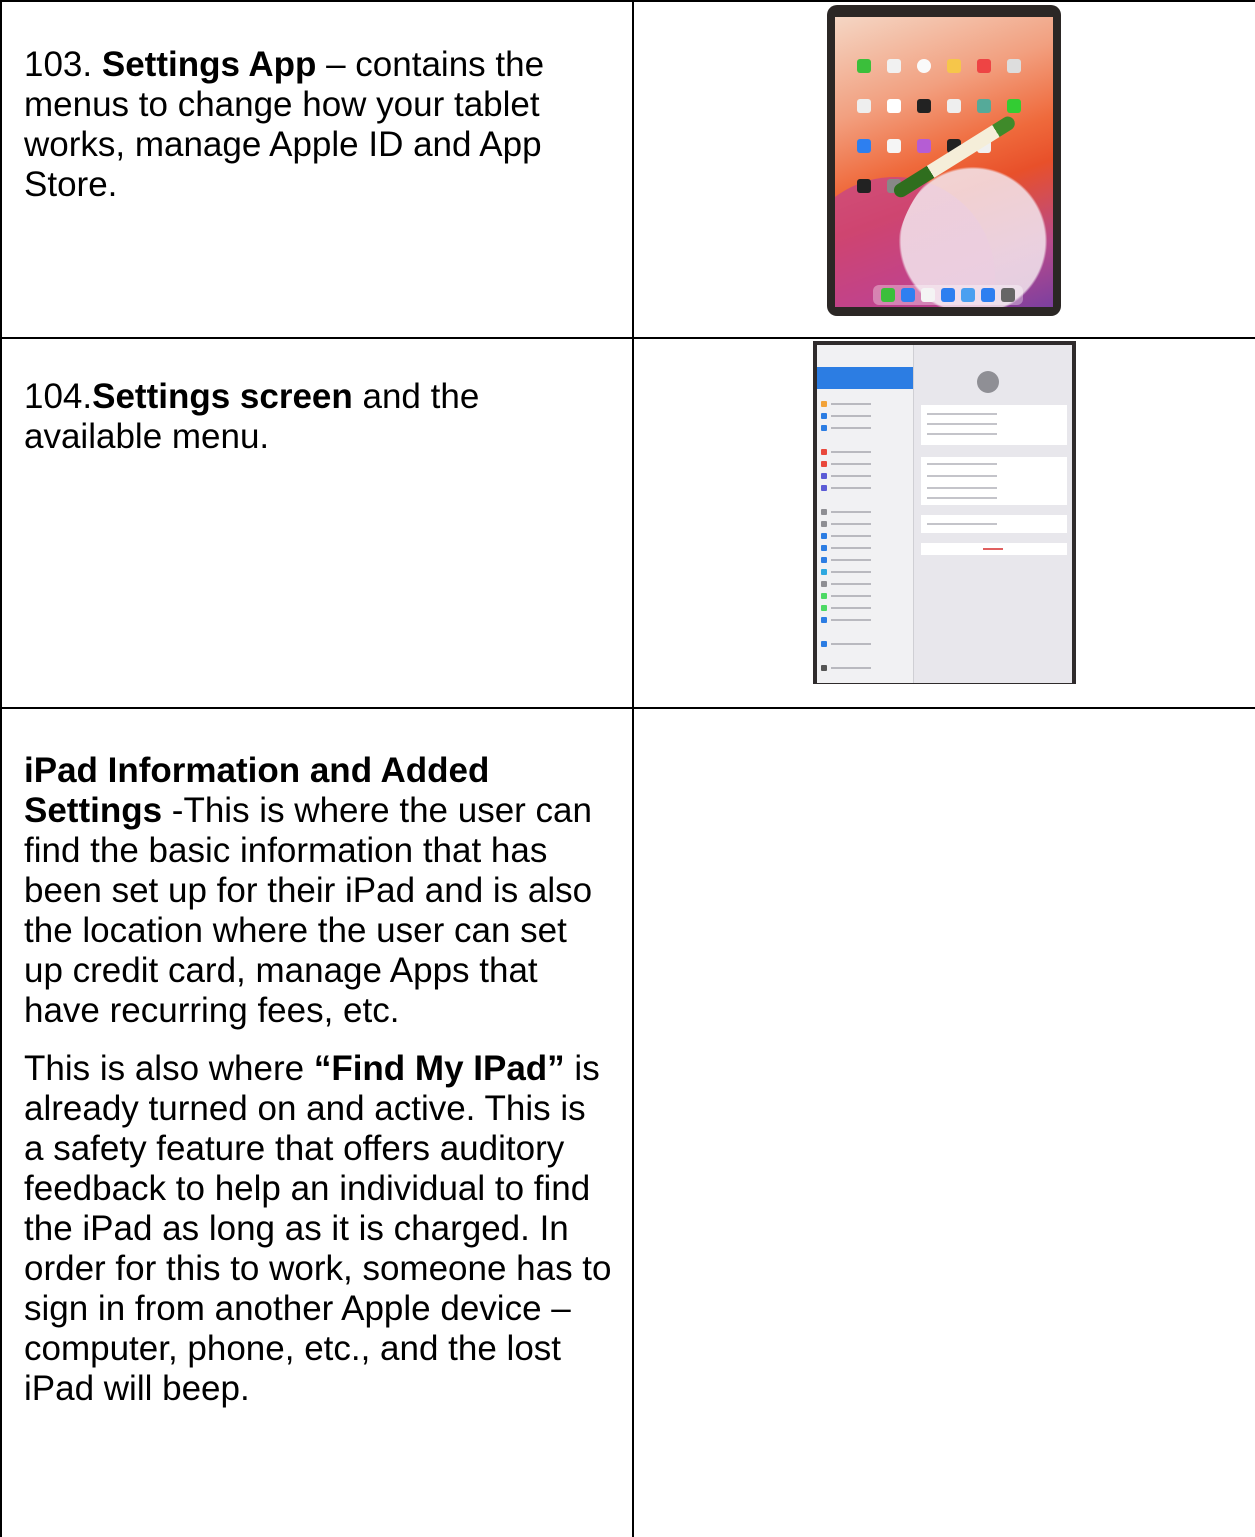  What do you see at coordinates (169, 1068) in the screenshot?
I see `find-my-ipad-intro: This is also where` at bounding box center [169, 1068].